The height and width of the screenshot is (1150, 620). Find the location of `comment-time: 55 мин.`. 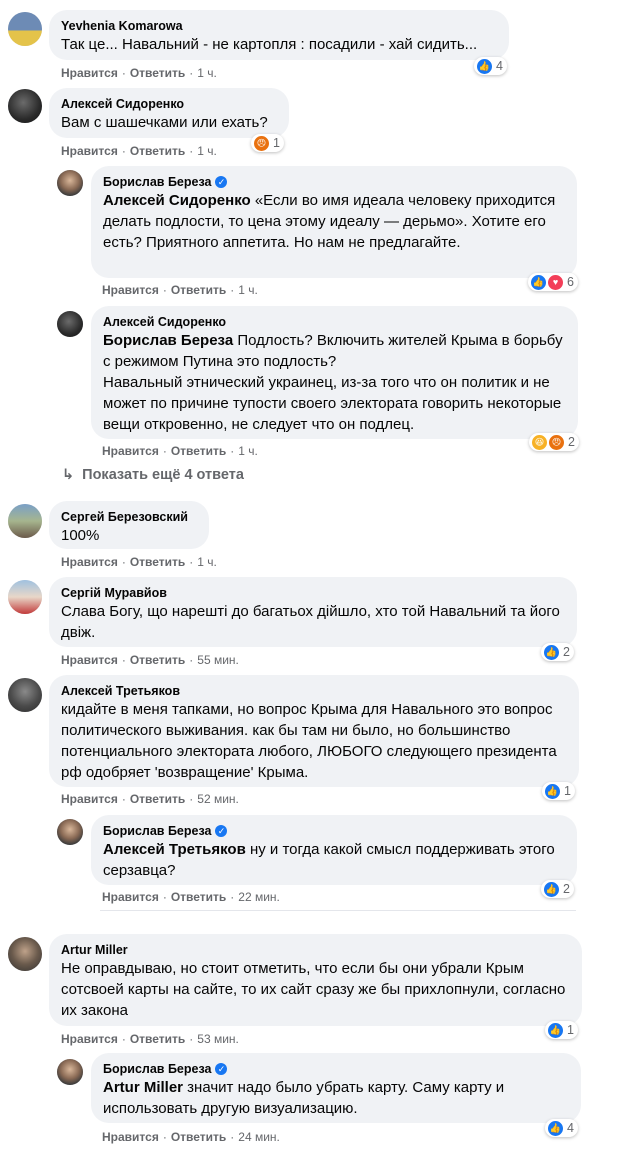

comment-time: 55 мин. is located at coordinates (218, 660).